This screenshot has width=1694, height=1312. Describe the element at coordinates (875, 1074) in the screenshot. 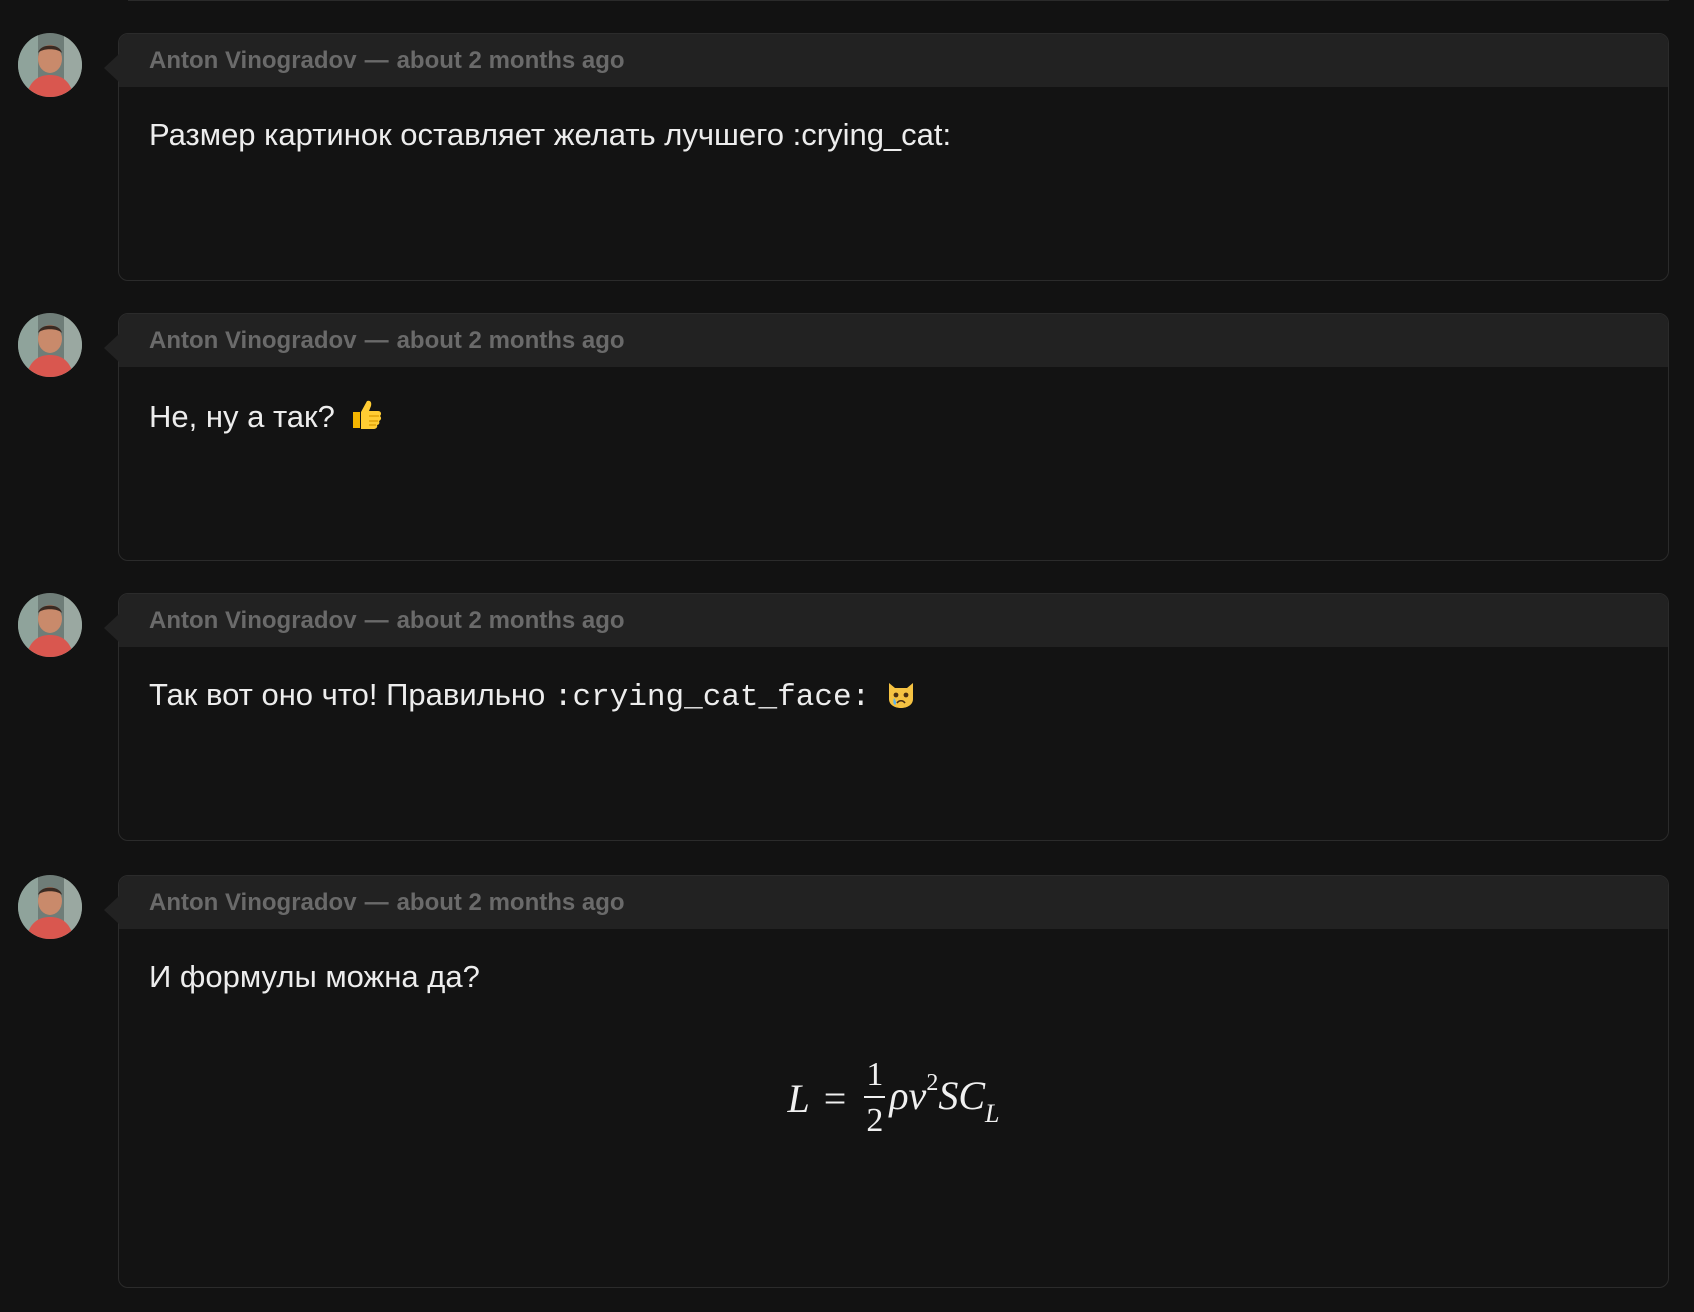

I see `fraction-numerator: 1` at that location.